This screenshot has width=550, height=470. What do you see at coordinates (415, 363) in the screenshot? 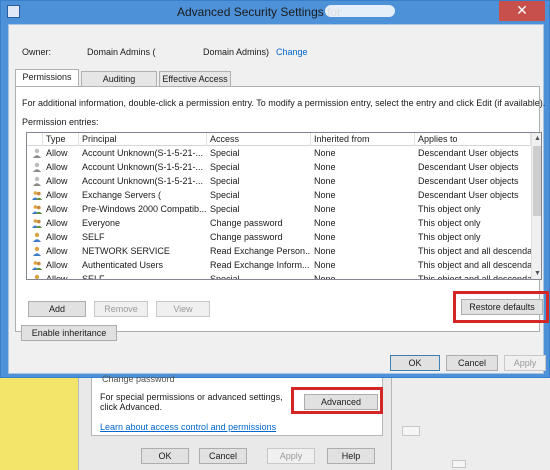
I see `ok-button: OK` at bounding box center [415, 363].